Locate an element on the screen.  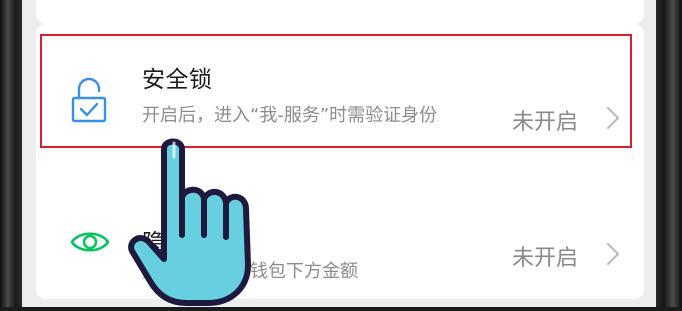
phone-frame-left is located at coordinates (11, 153).